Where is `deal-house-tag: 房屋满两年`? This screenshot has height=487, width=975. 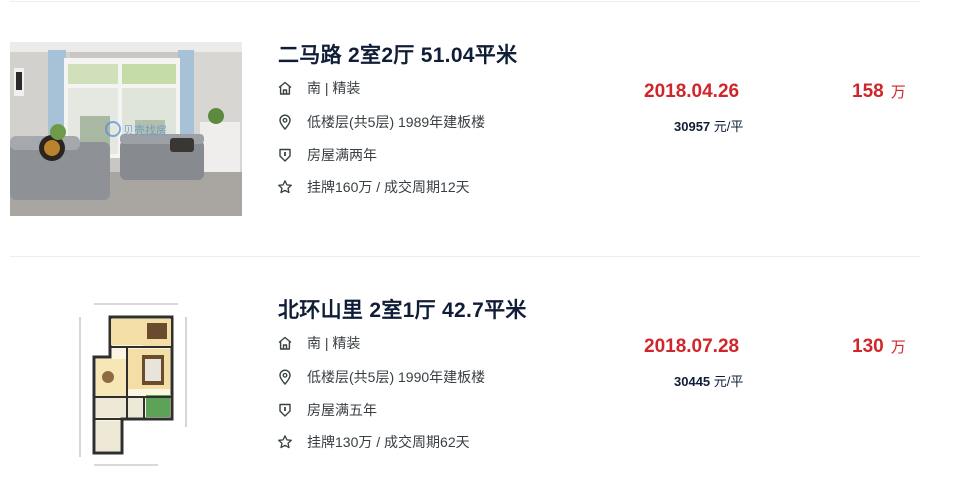
deal-house-tag: 房屋满两年 is located at coordinates (342, 155).